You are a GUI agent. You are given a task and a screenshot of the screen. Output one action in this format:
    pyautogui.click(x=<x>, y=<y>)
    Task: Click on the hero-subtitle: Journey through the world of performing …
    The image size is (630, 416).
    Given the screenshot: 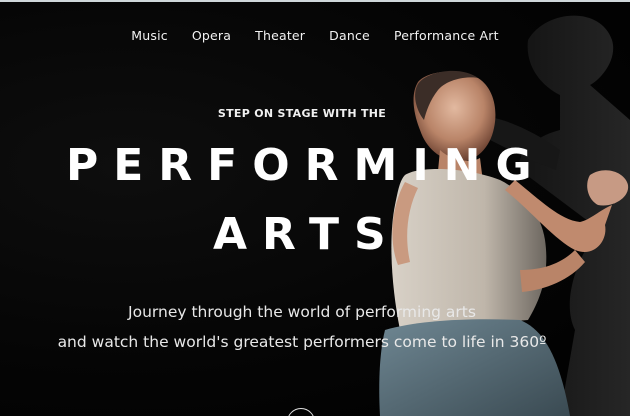 What is the action you would take?
    pyautogui.click(x=302, y=327)
    